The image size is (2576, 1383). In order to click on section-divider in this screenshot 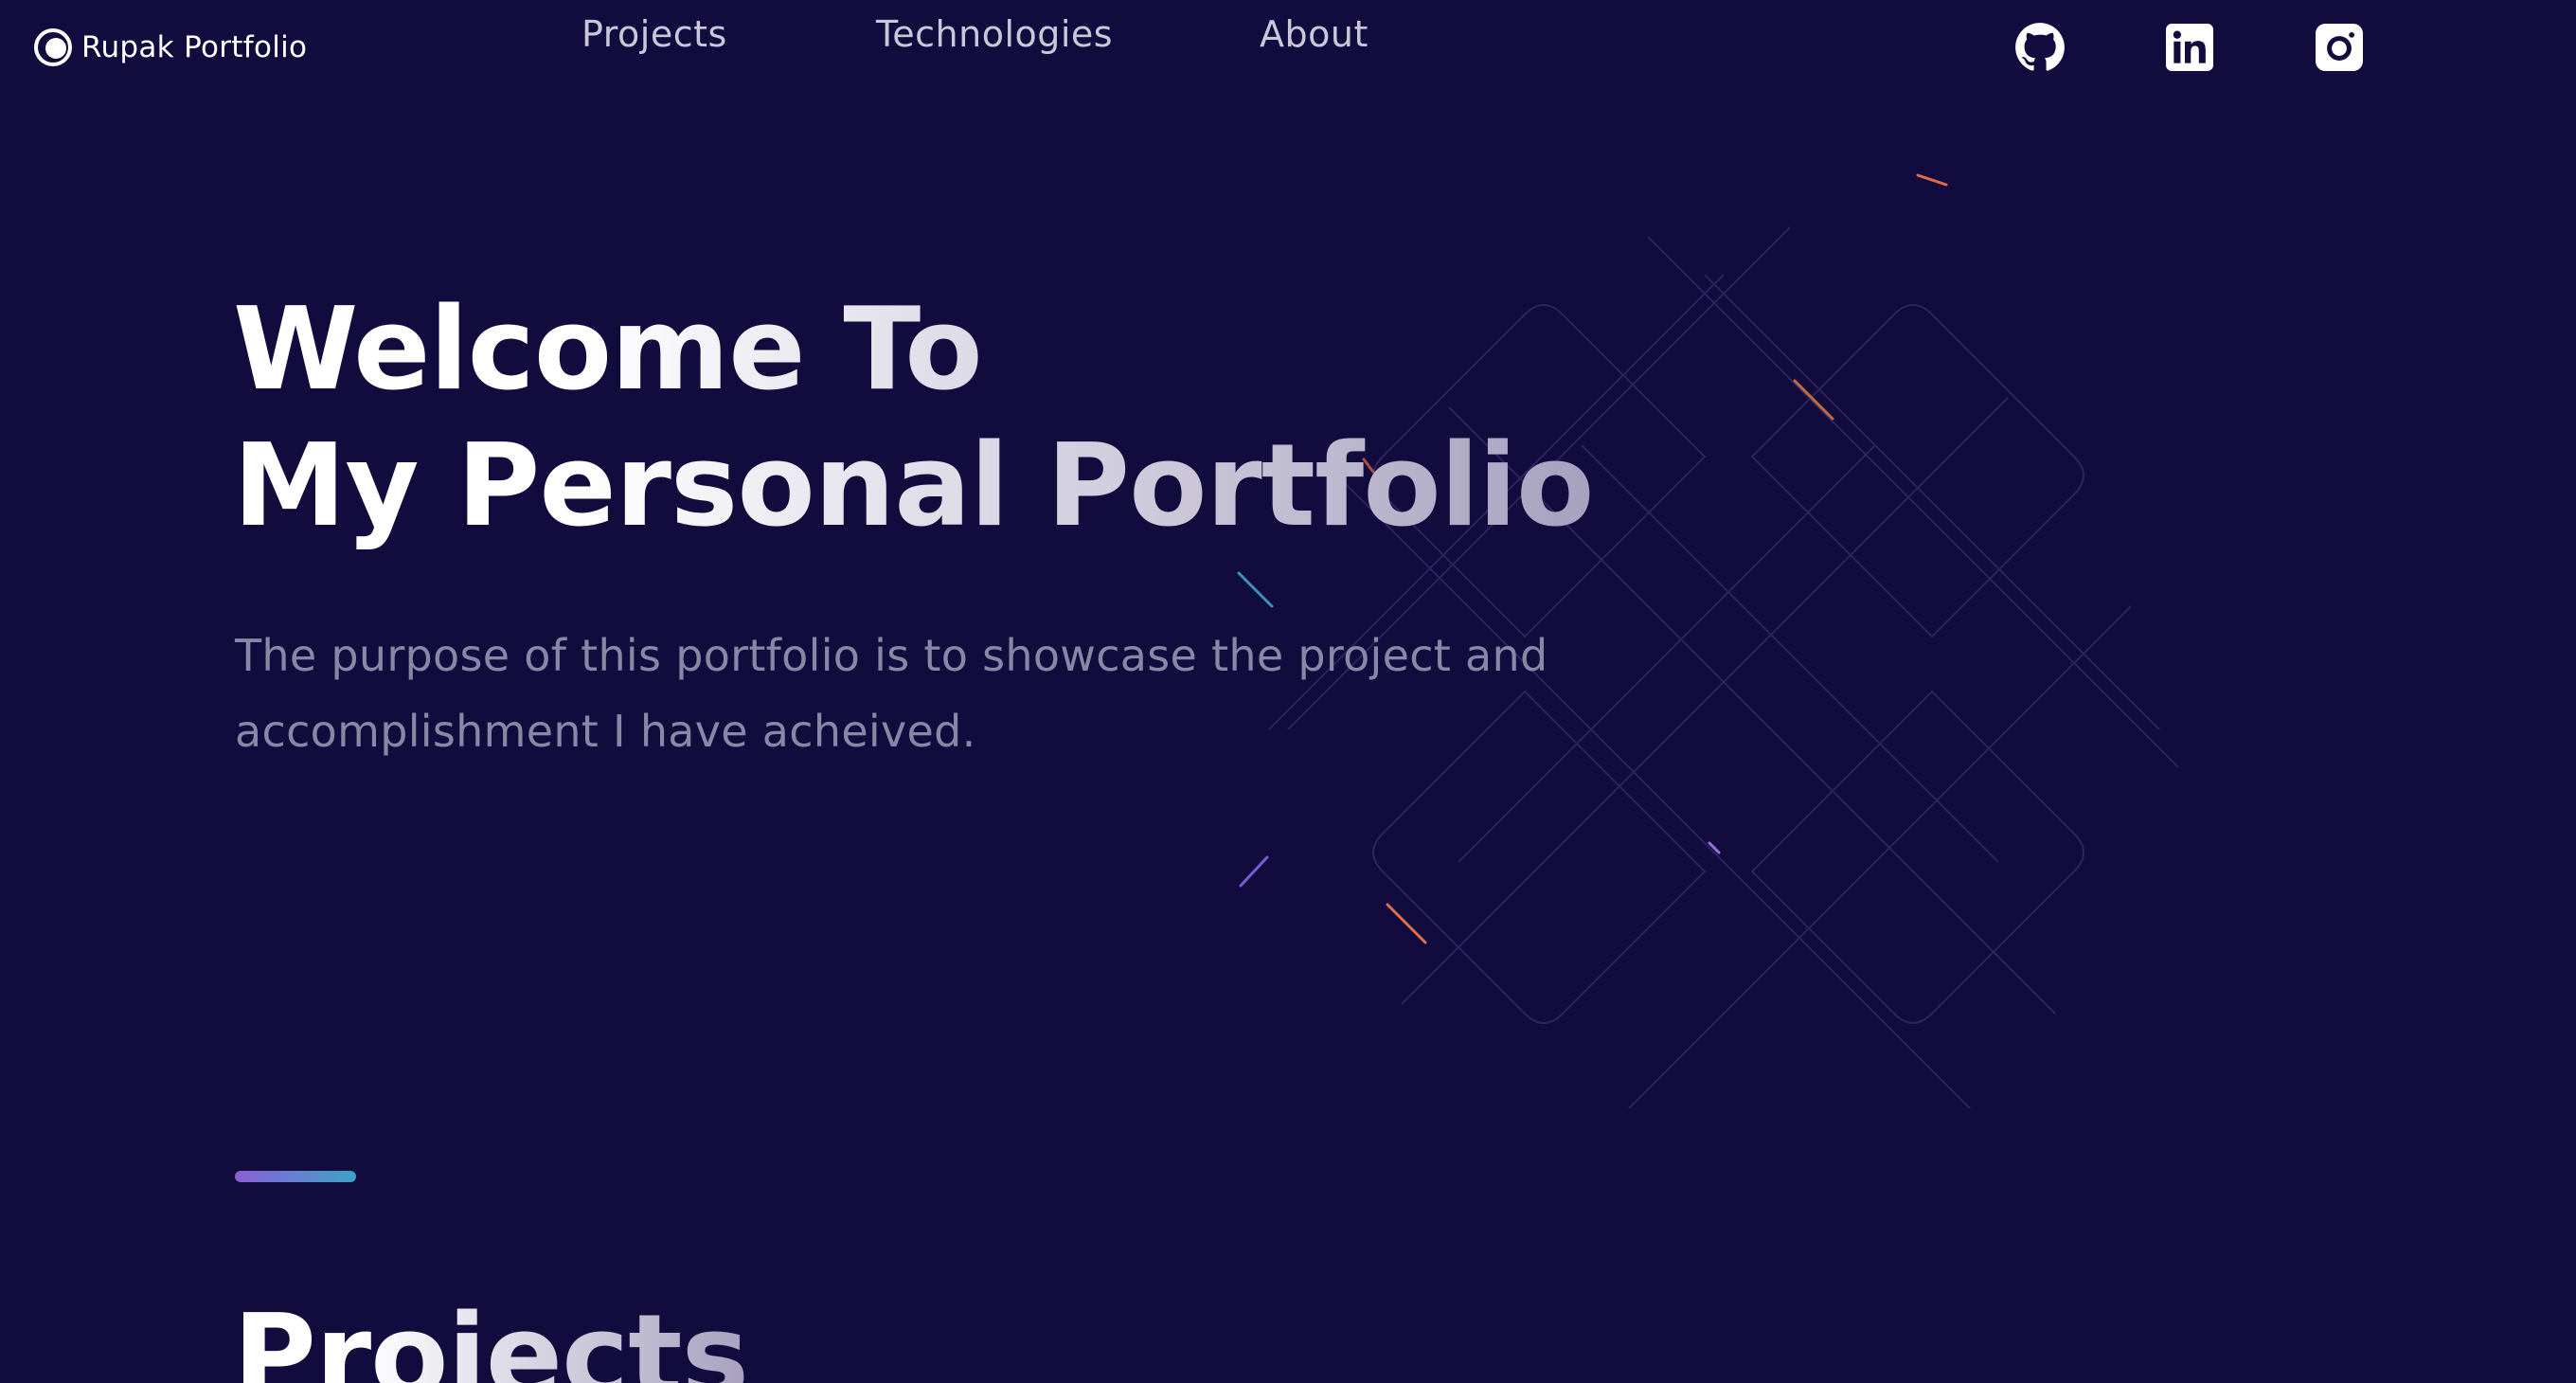, I will do `click(295, 1176)`.